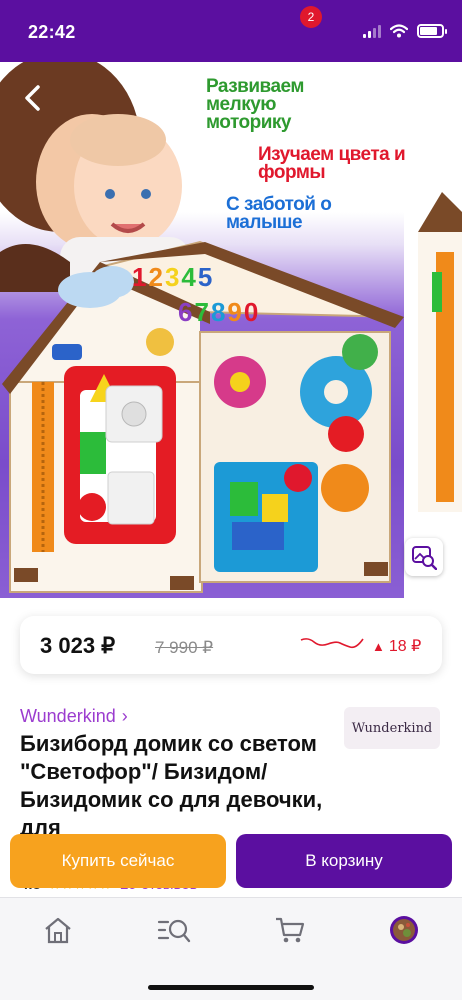 The image size is (462, 1000). I want to click on brand-name: Wunderkind, so click(68, 716).